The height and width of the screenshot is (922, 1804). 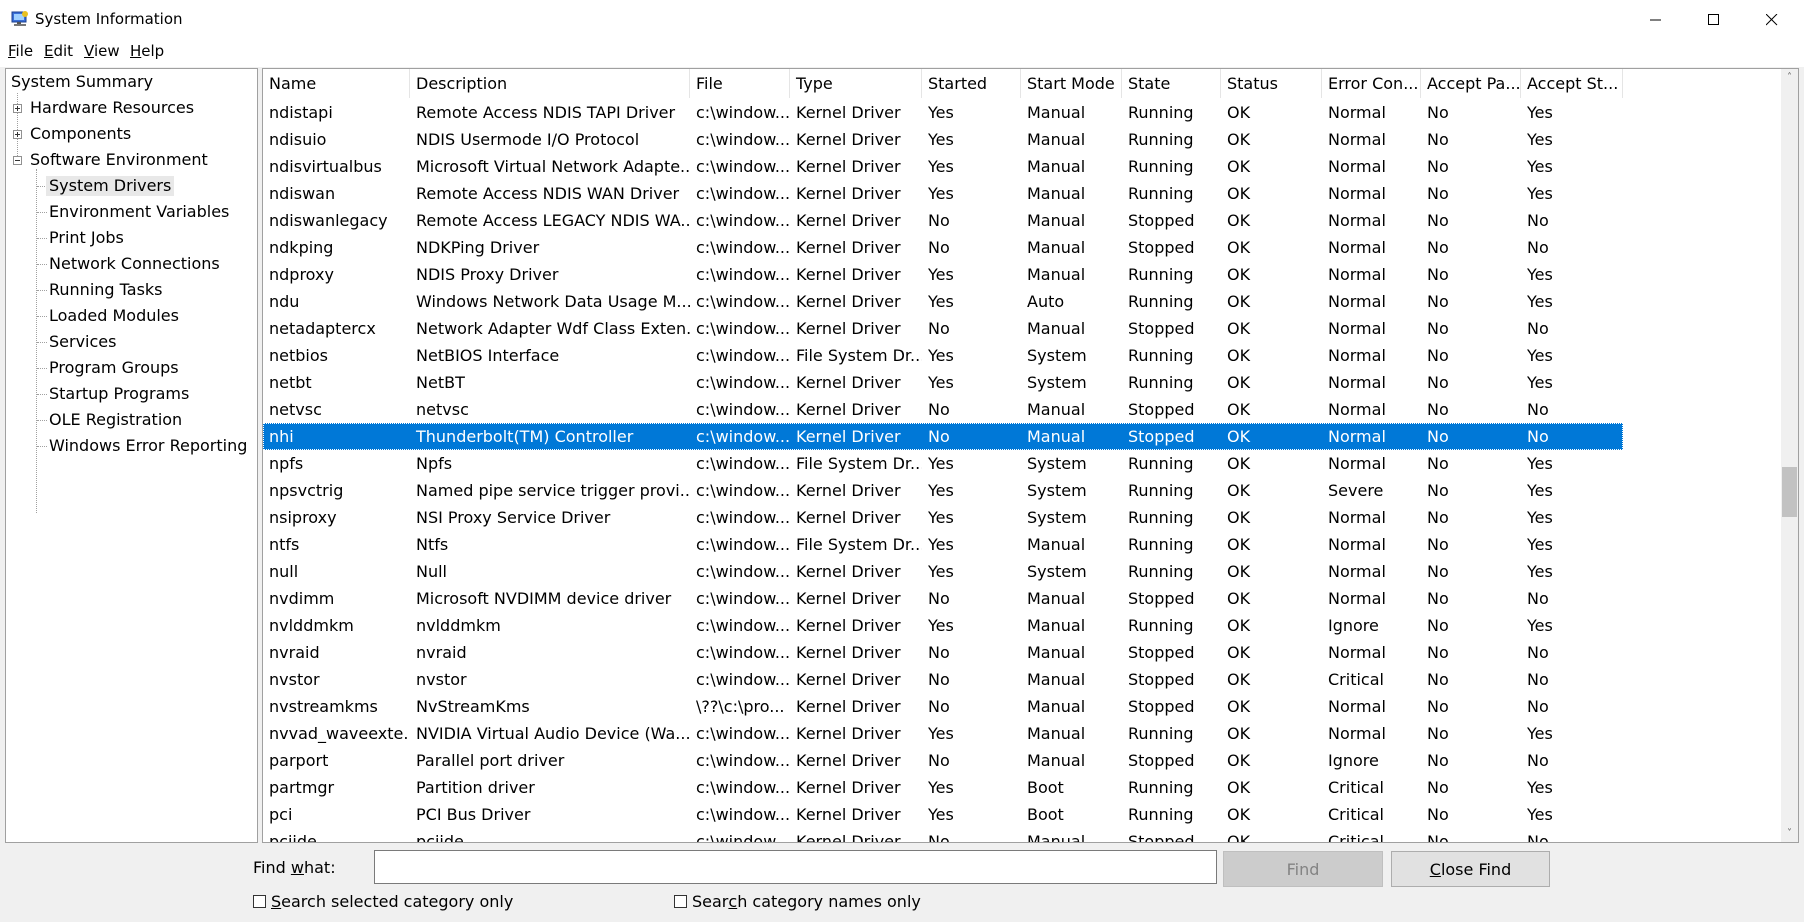 What do you see at coordinates (795, 867) in the screenshot?
I see `find-what-input` at bounding box center [795, 867].